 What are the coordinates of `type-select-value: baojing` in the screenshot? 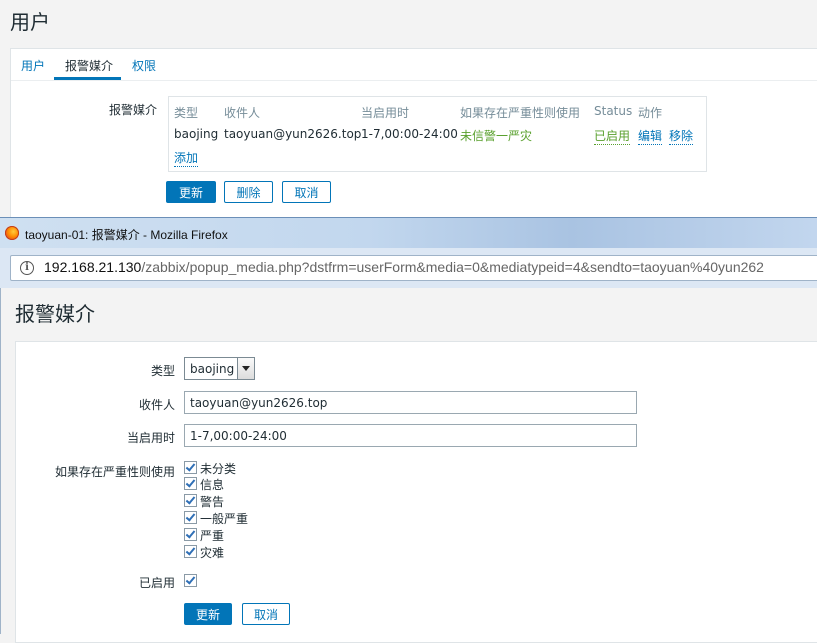 It's located at (212, 369).